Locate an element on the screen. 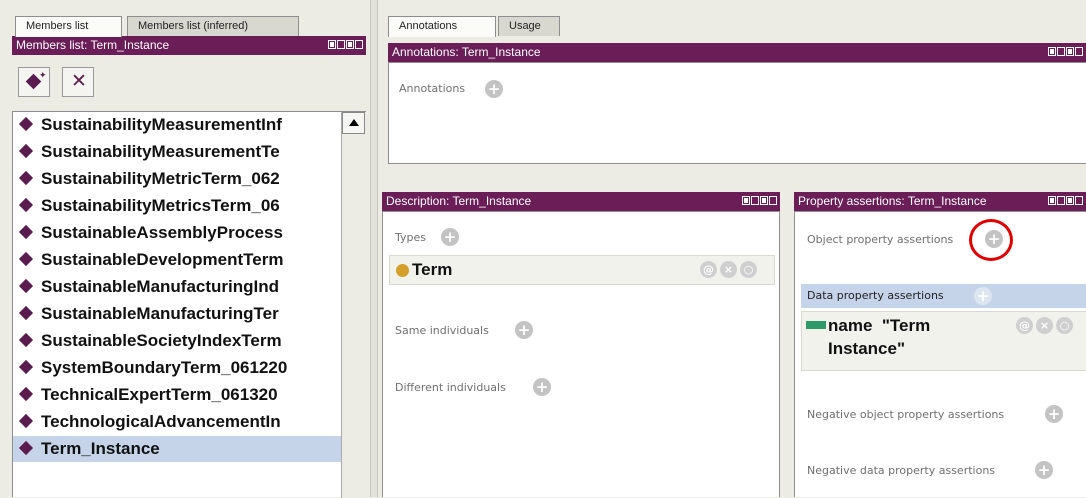 The width and height of the screenshot is (1086, 498). list-item: SustainableManufacturingTer is located at coordinates (178, 314).